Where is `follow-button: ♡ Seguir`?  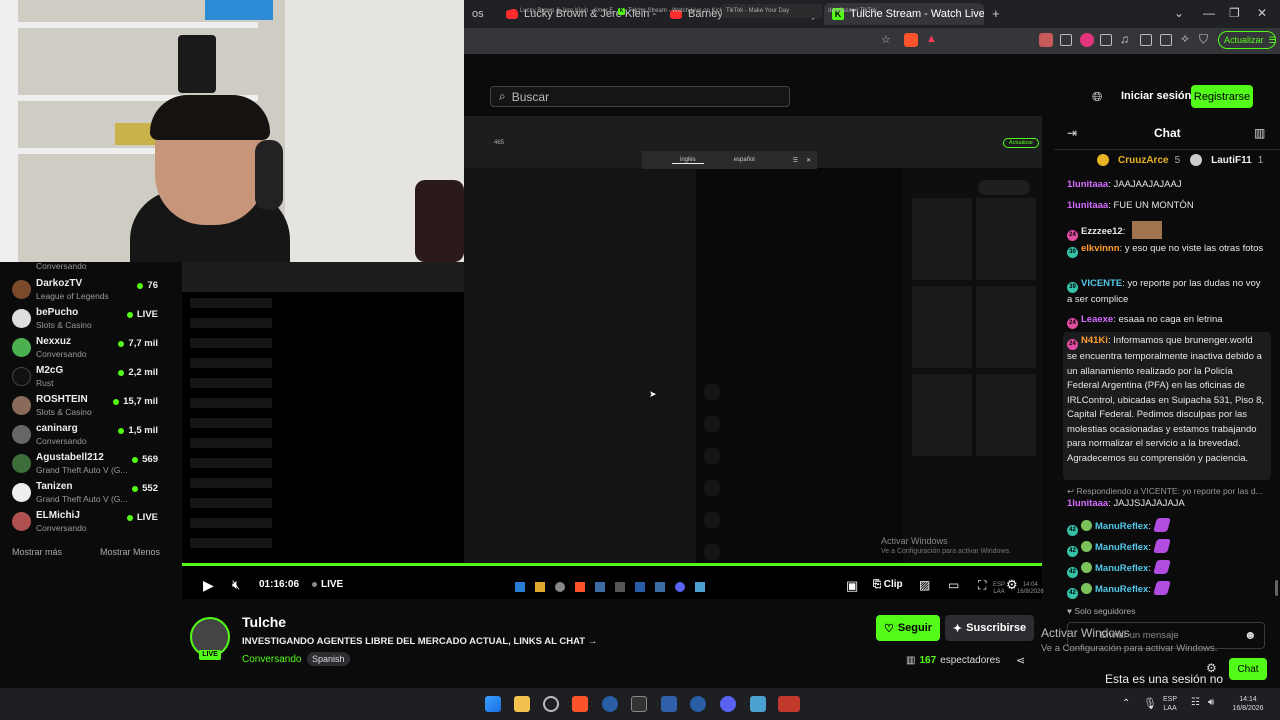
follow-button: ♡ Seguir is located at coordinates (908, 628).